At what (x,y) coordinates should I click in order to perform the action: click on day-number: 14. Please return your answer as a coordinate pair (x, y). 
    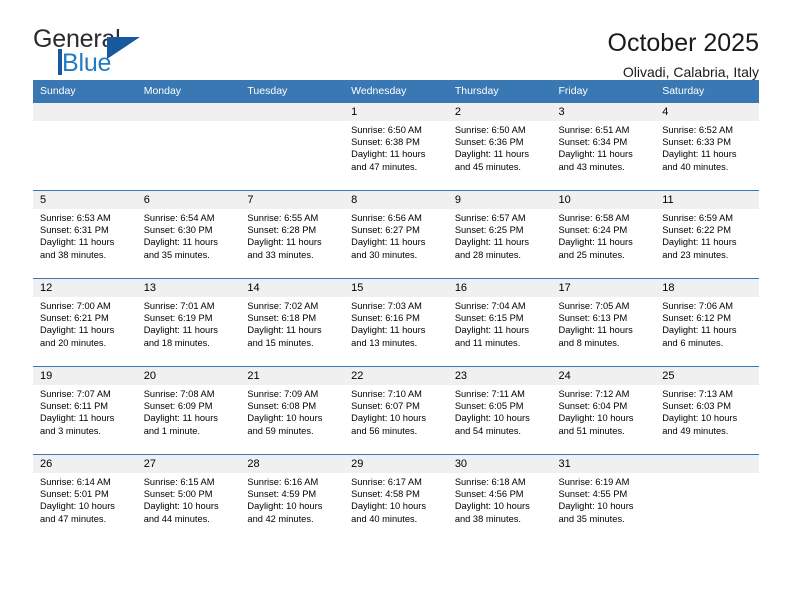
    Looking at the image, I should click on (292, 288).